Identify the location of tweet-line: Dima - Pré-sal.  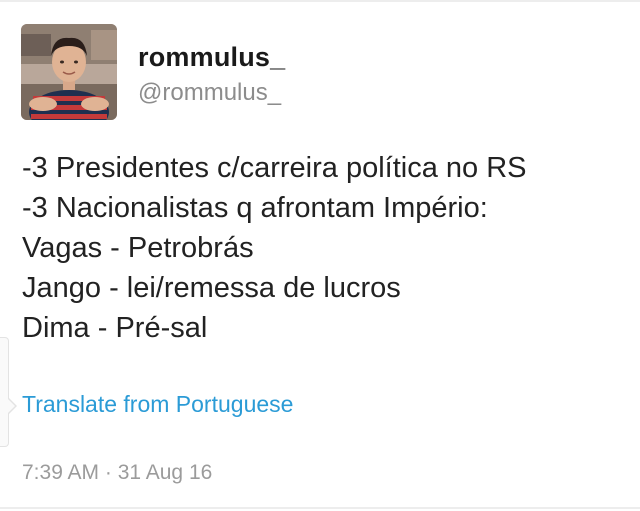
(115, 328).